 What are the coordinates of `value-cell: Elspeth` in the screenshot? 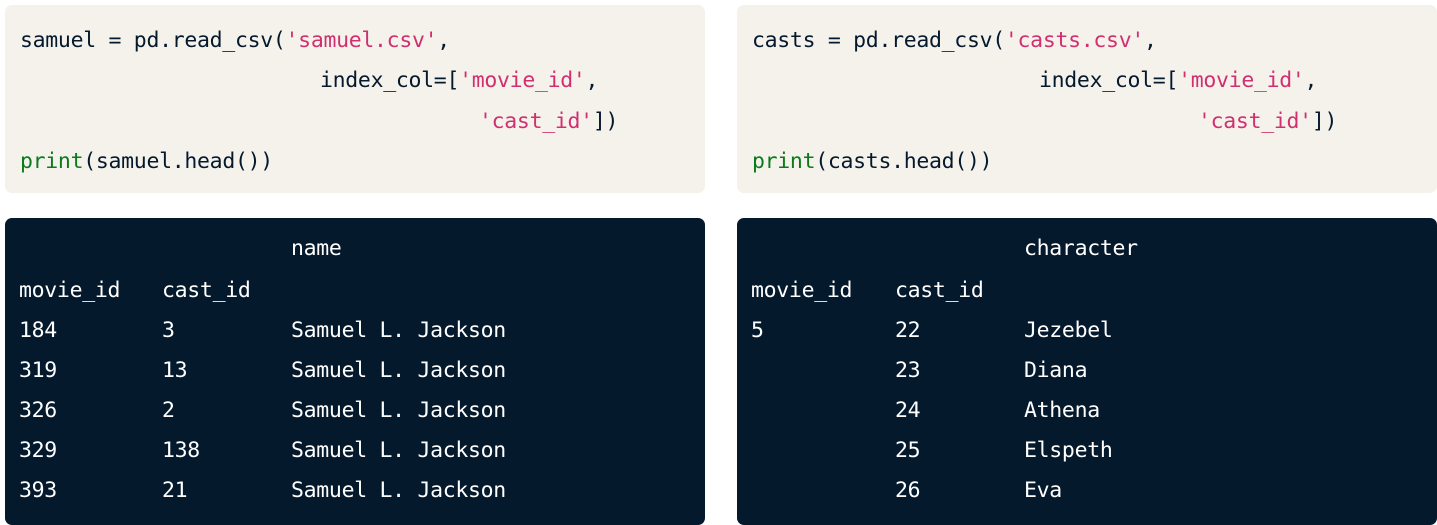 It's located at (1068, 450).